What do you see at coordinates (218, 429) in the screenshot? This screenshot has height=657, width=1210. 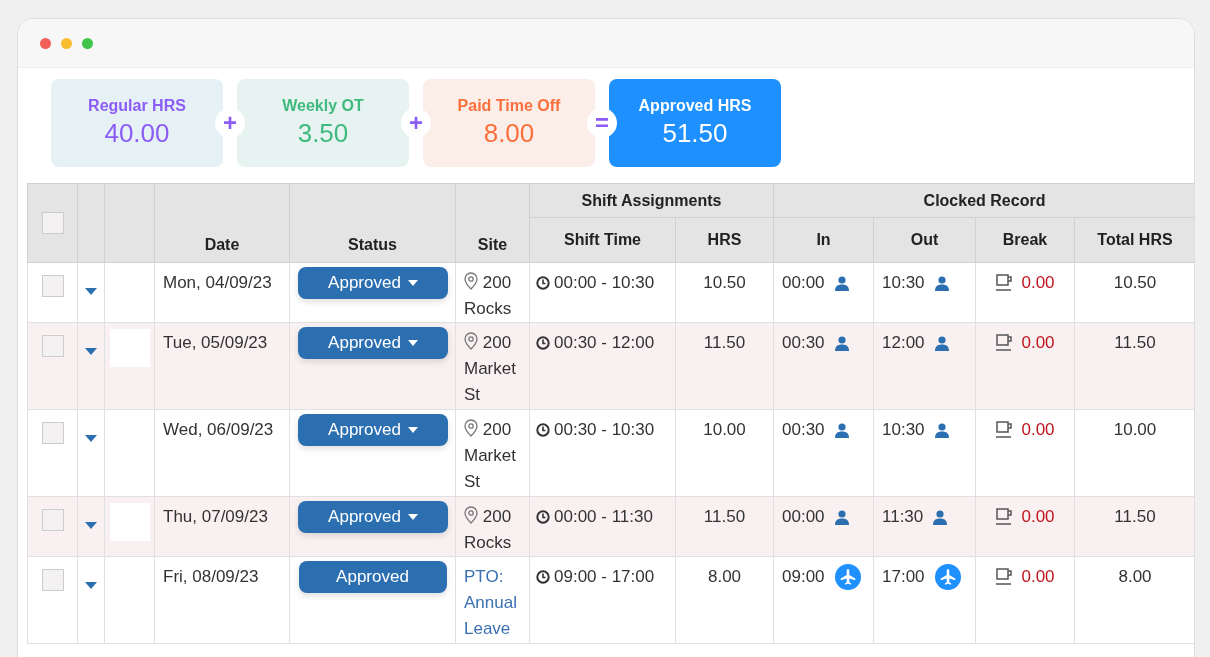 I see `date-text: Wed, 06/09/23` at bounding box center [218, 429].